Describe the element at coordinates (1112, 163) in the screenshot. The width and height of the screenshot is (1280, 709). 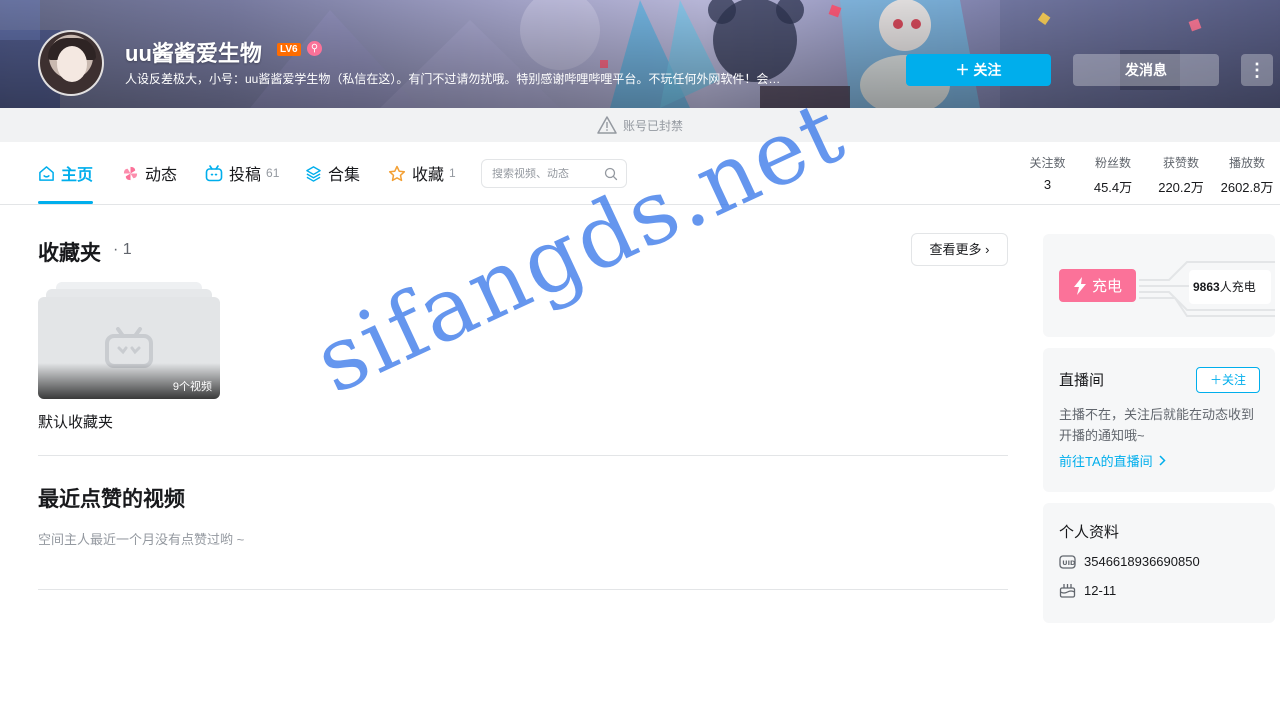
I see `stat-fans-label: 粉丝数` at that location.